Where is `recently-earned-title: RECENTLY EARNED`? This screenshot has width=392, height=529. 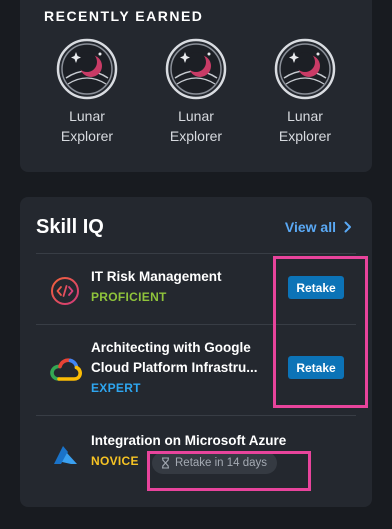 recently-earned-title: RECENTLY EARNED is located at coordinates (124, 16).